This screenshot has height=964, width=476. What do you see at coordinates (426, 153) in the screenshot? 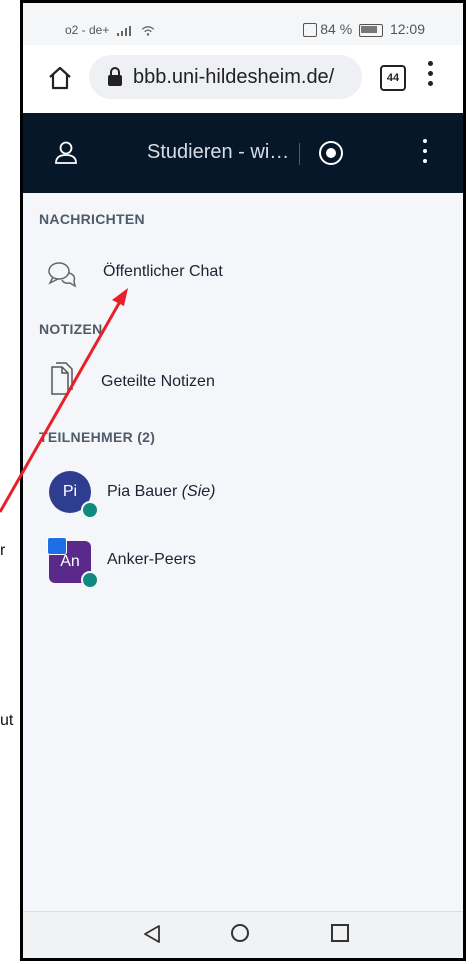
I see `options-menu-button` at bounding box center [426, 153].